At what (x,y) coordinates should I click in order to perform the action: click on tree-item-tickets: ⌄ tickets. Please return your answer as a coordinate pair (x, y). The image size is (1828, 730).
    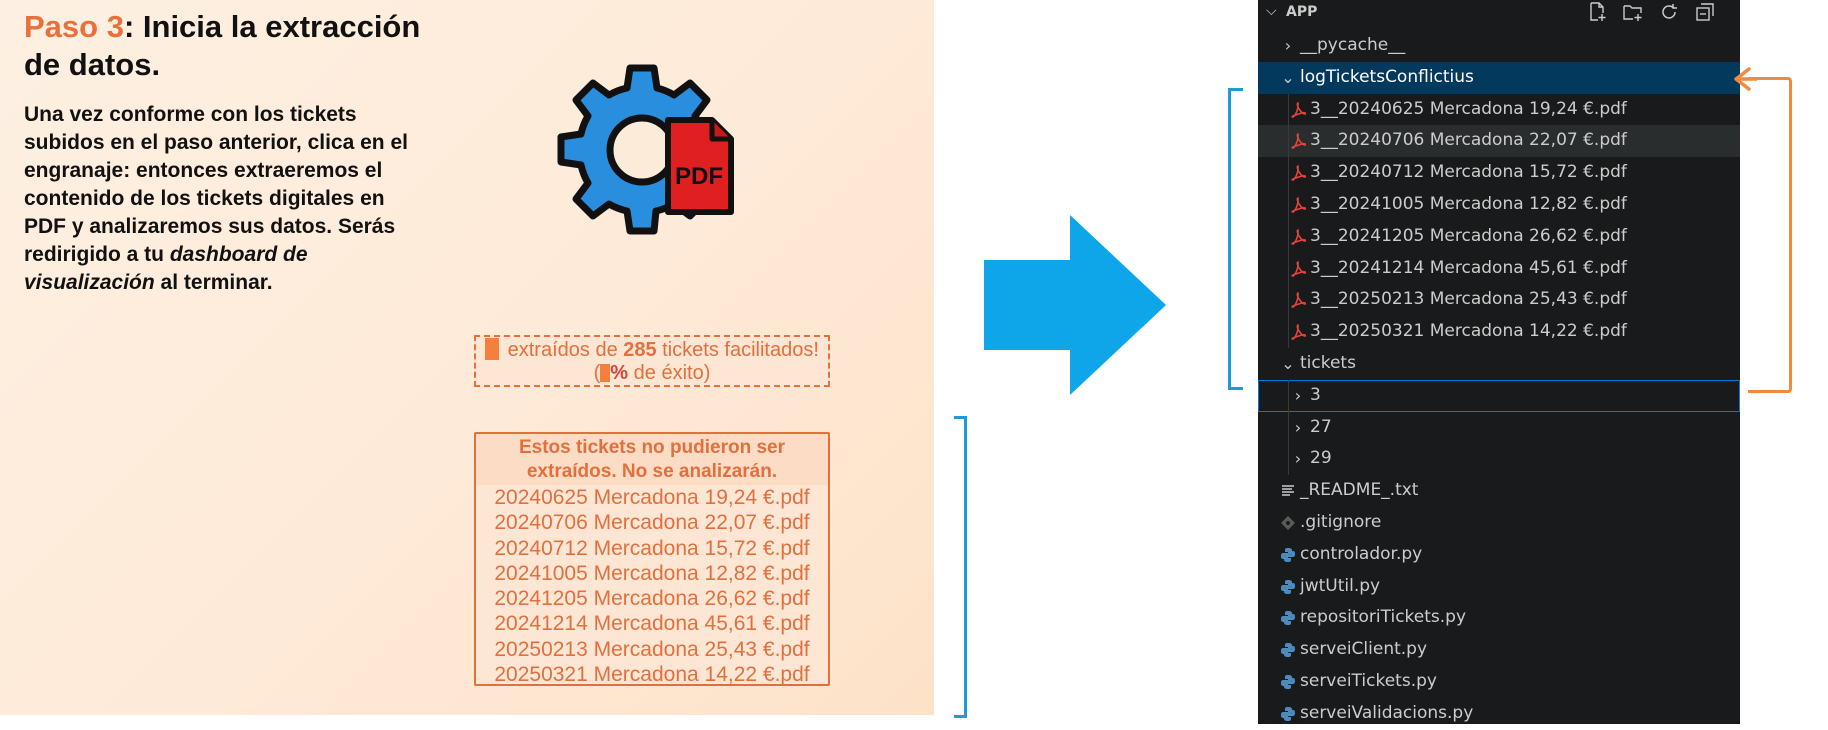
    Looking at the image, I should click on (1499, 364).